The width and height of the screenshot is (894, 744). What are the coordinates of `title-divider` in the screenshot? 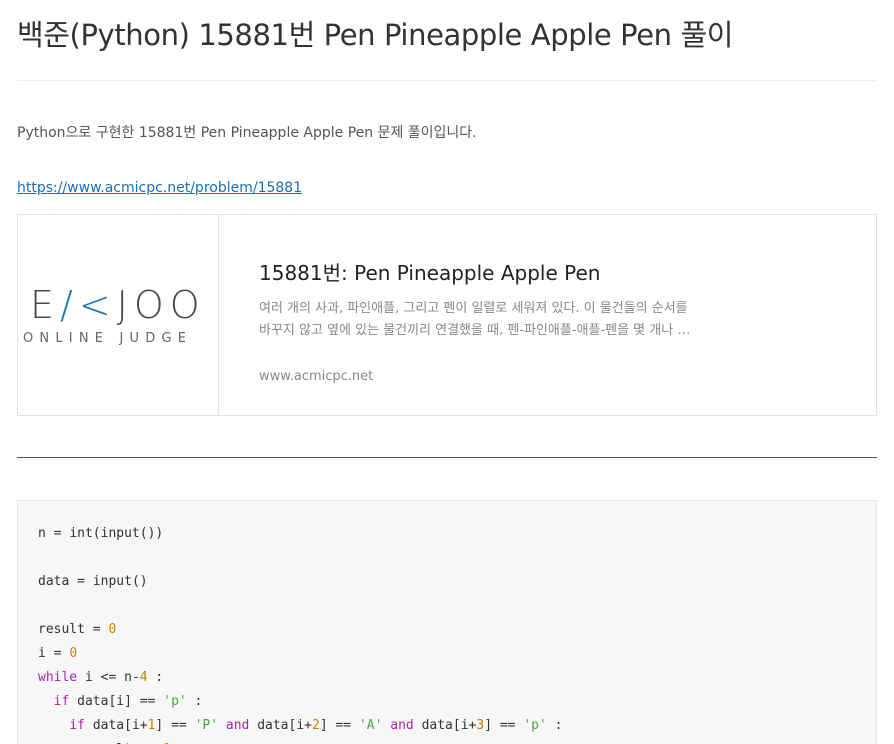 It's located at (447, 80).